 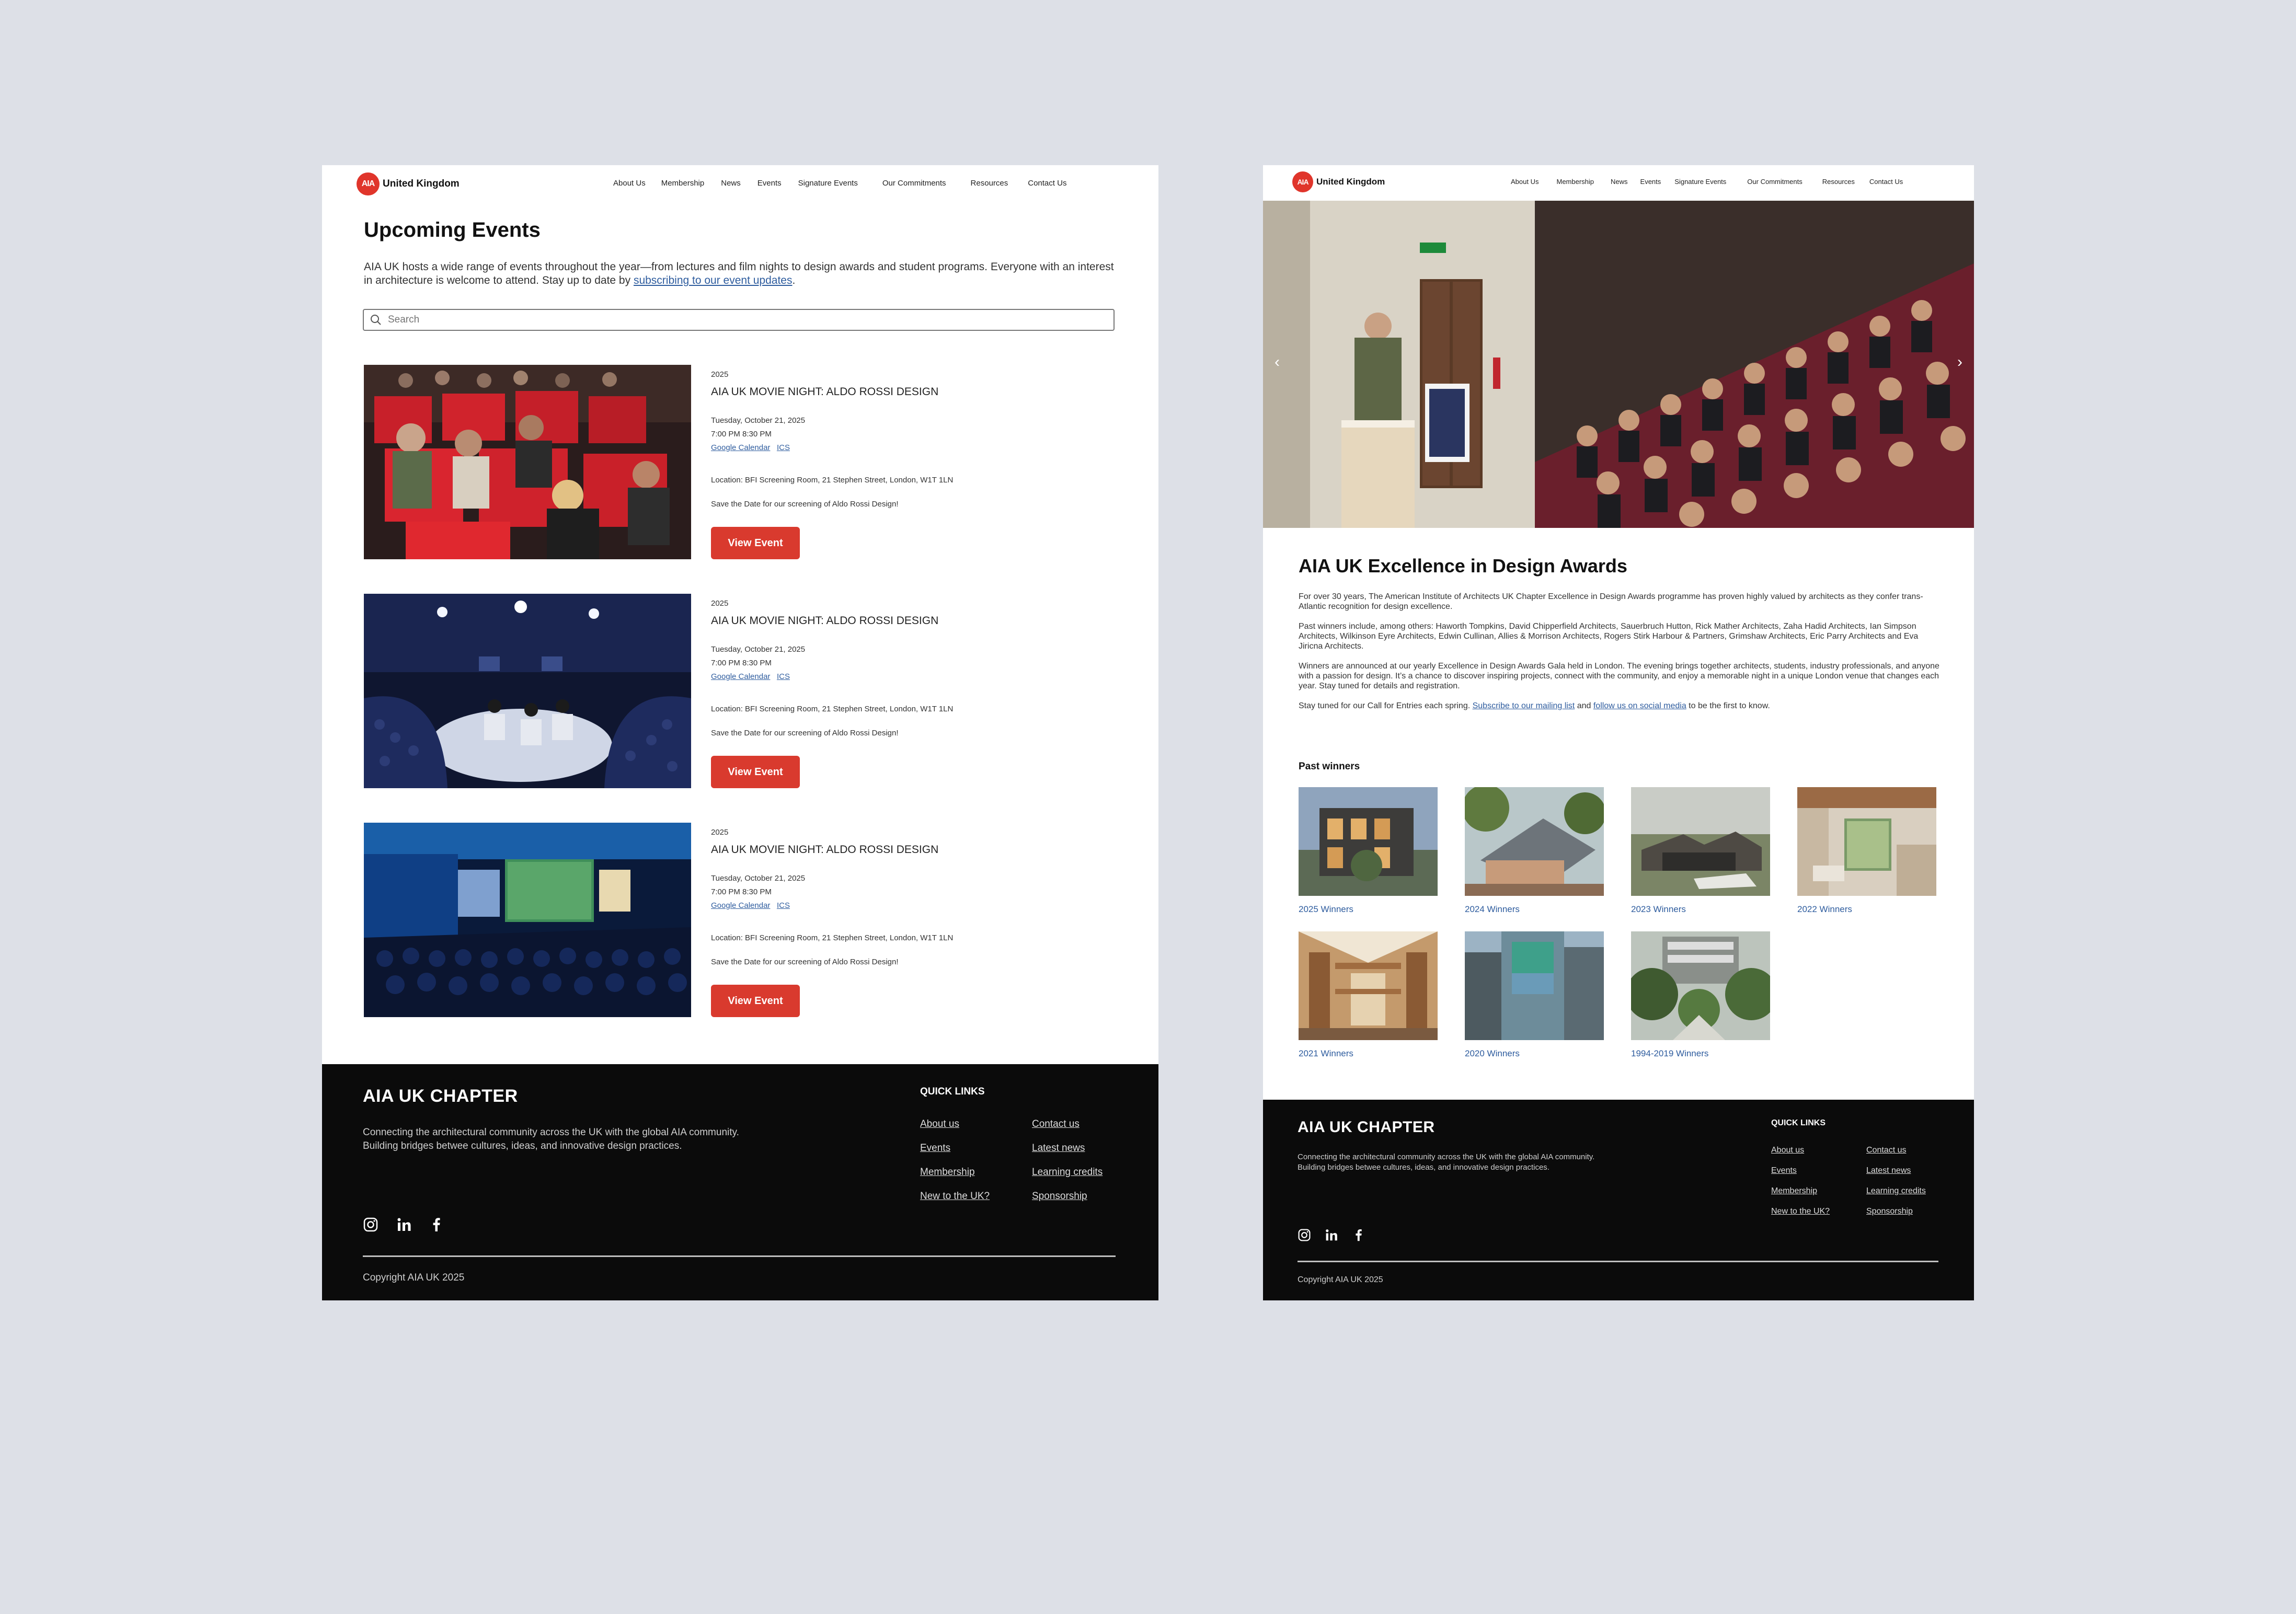 What do you see at coordinates (1700, 841) in the screenshot?
I see `winners-2023-thumb` at bounding box center [1700, 841].